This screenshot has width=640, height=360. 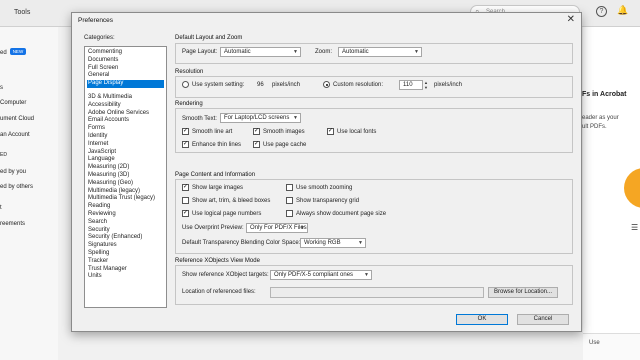 I want to click on category-item: Measuring (3D), so click(x=125, y=176).